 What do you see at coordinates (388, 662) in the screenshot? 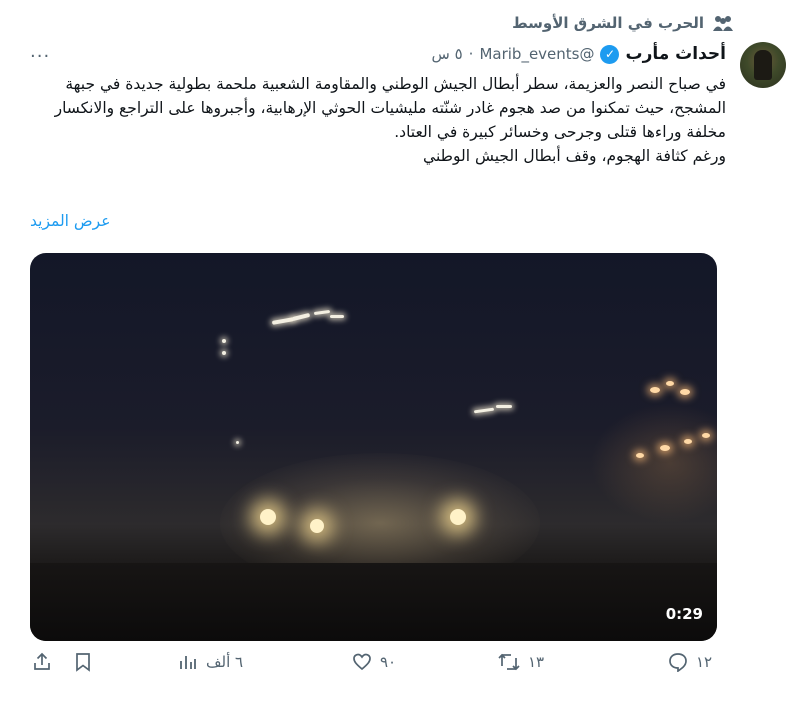
I see `like-count: ٩٠` at bounding box center [388, 662].